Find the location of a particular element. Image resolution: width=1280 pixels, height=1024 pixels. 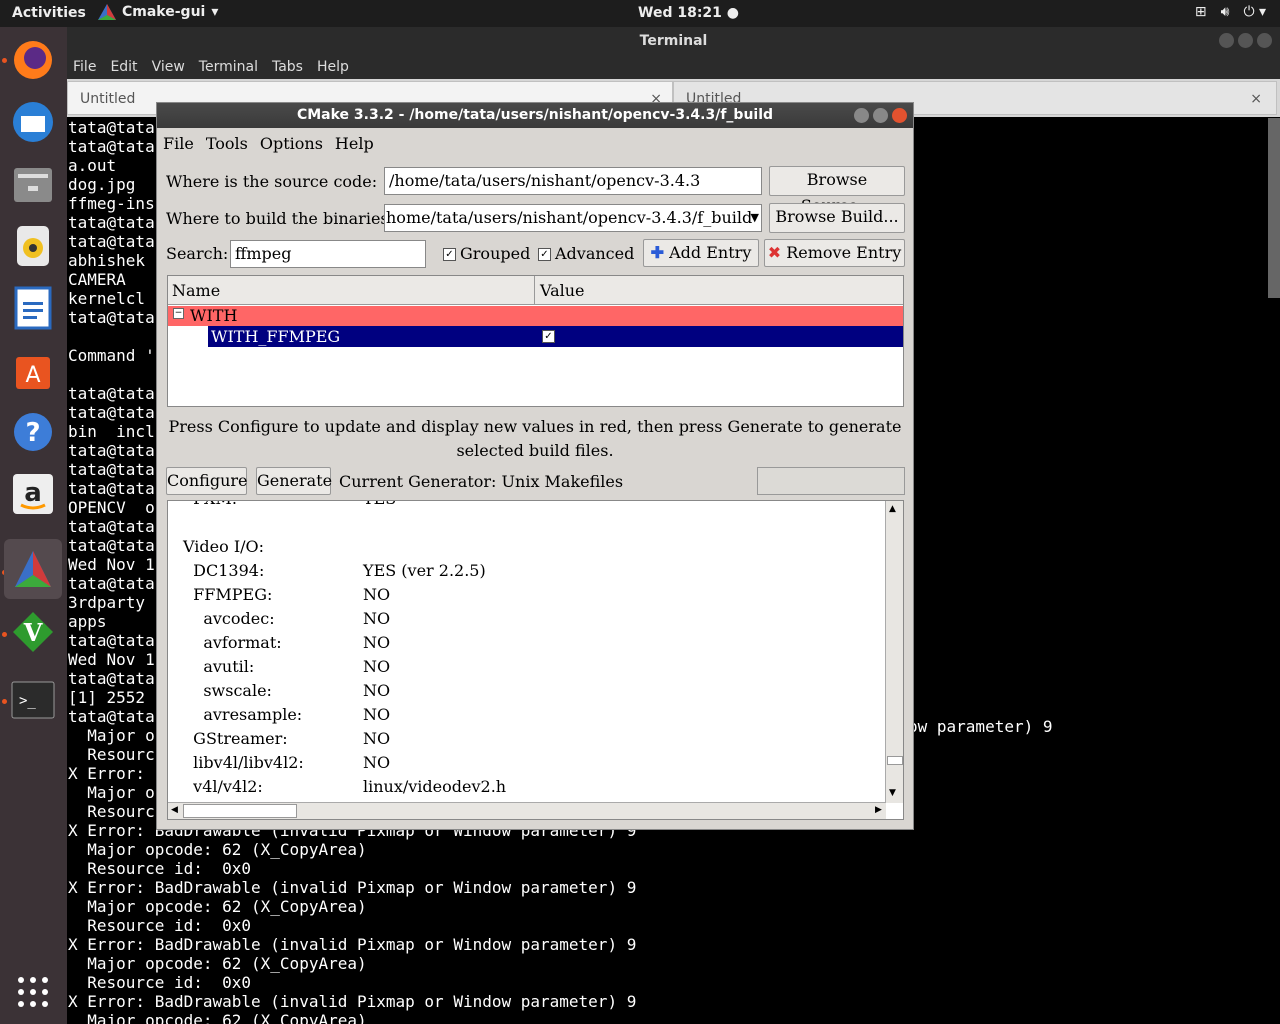

check-icon: ✓ is located at coordinates (544, 254).